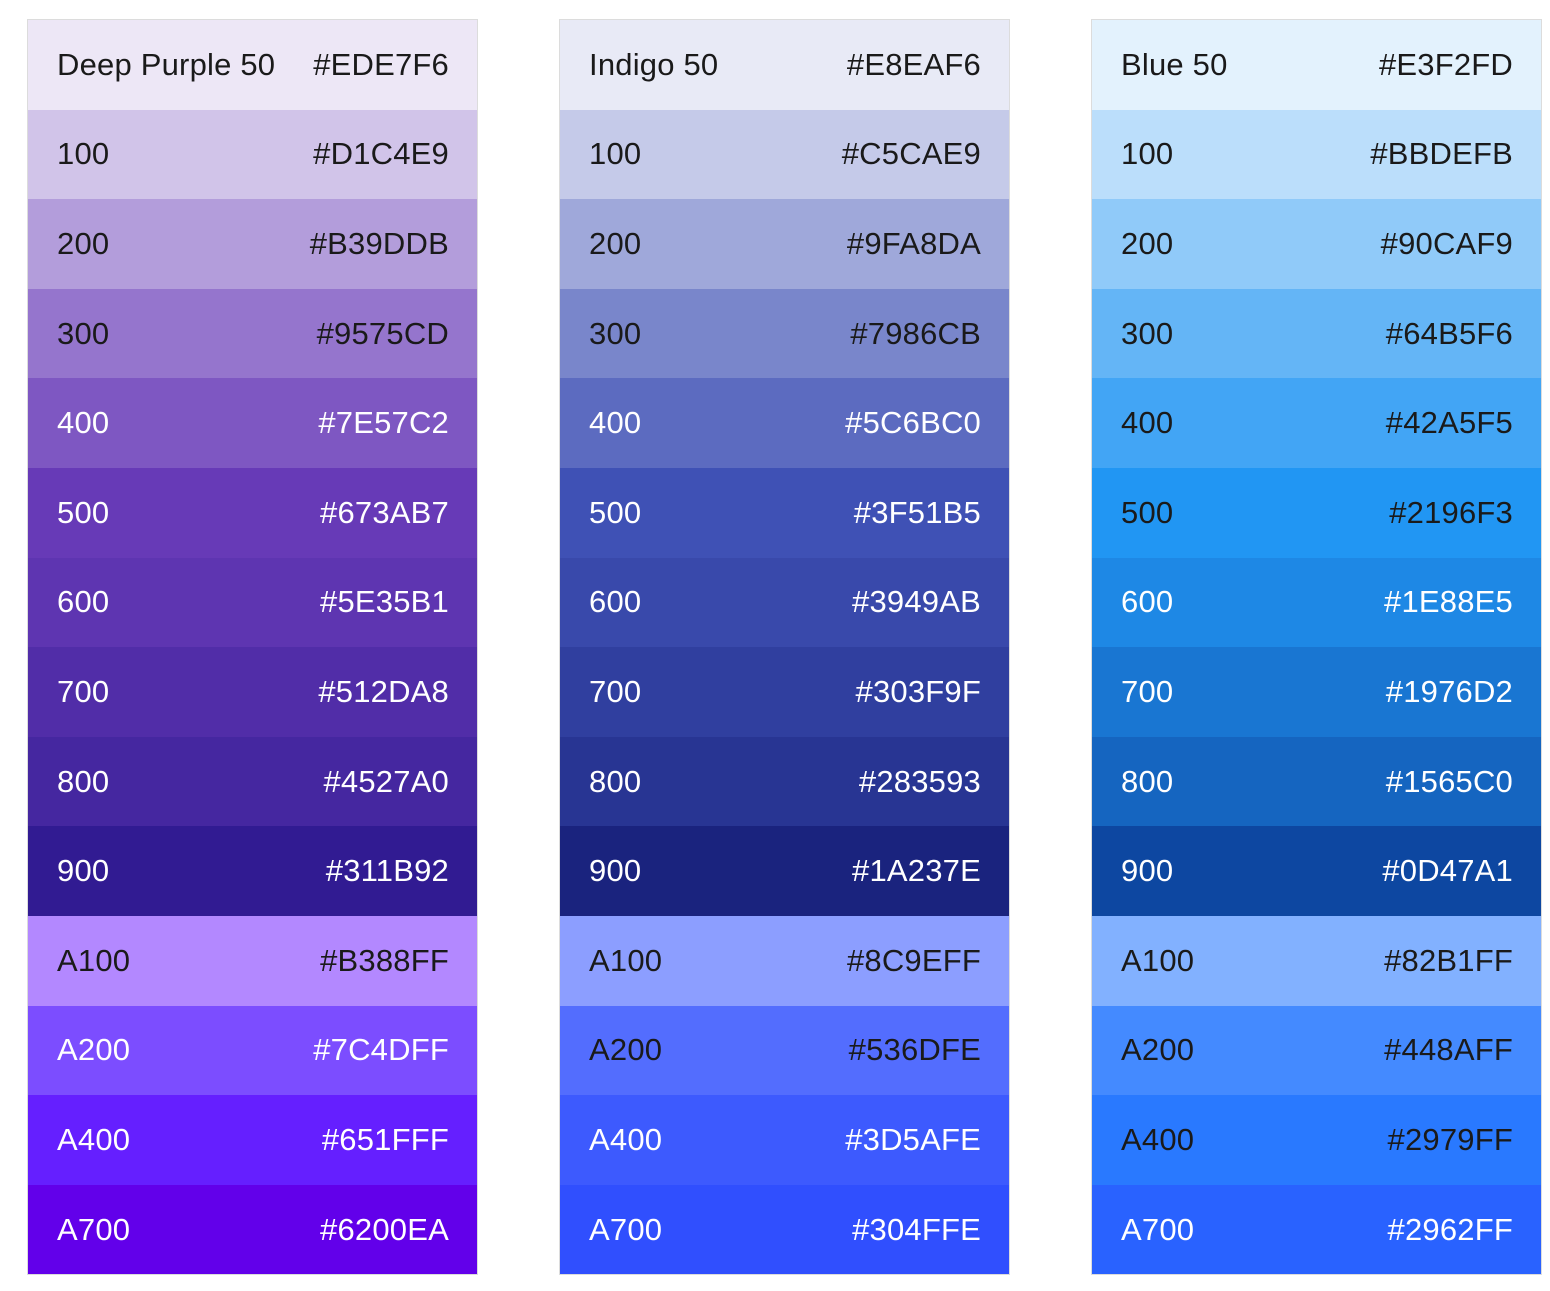  What do you see at coordinates (381, 64) in the screenshot?
I see `swatch-hex-value: #EDE7F6` at bounding box center [381, 64].